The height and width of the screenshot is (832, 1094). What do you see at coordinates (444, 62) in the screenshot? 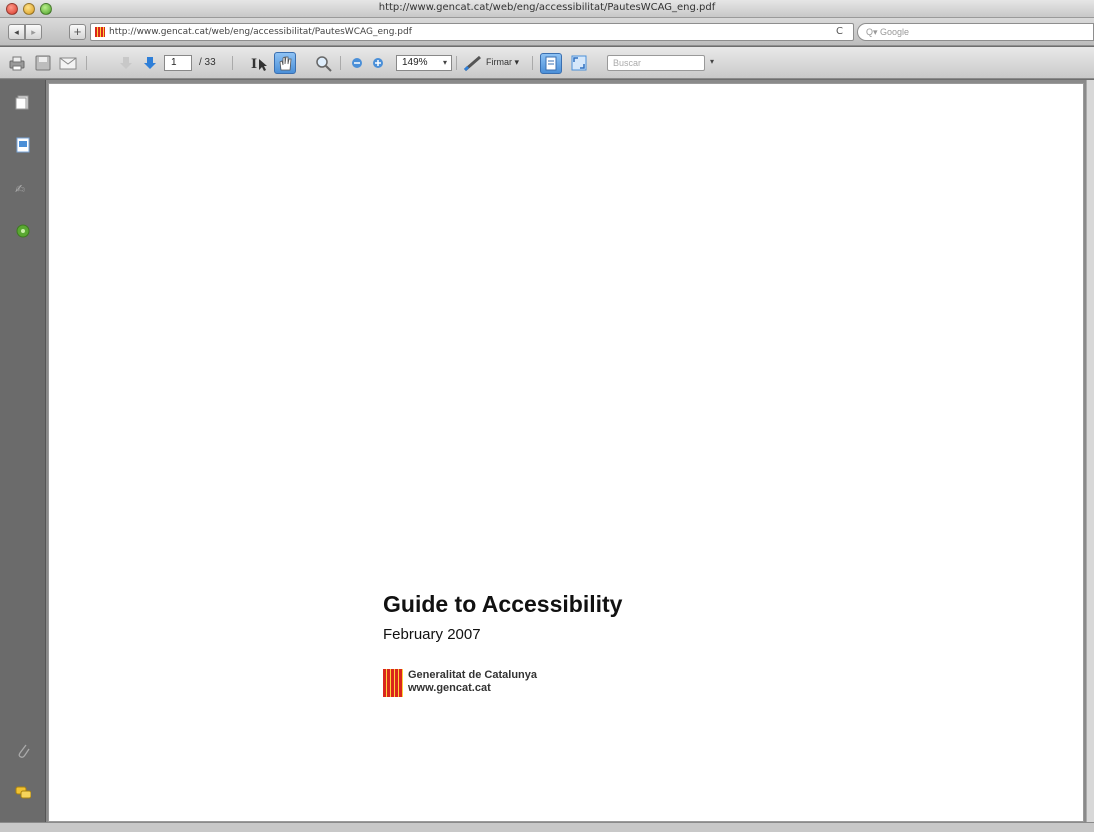
I see `chevron-down-icon: ▾` at bounding box center [444, 62].